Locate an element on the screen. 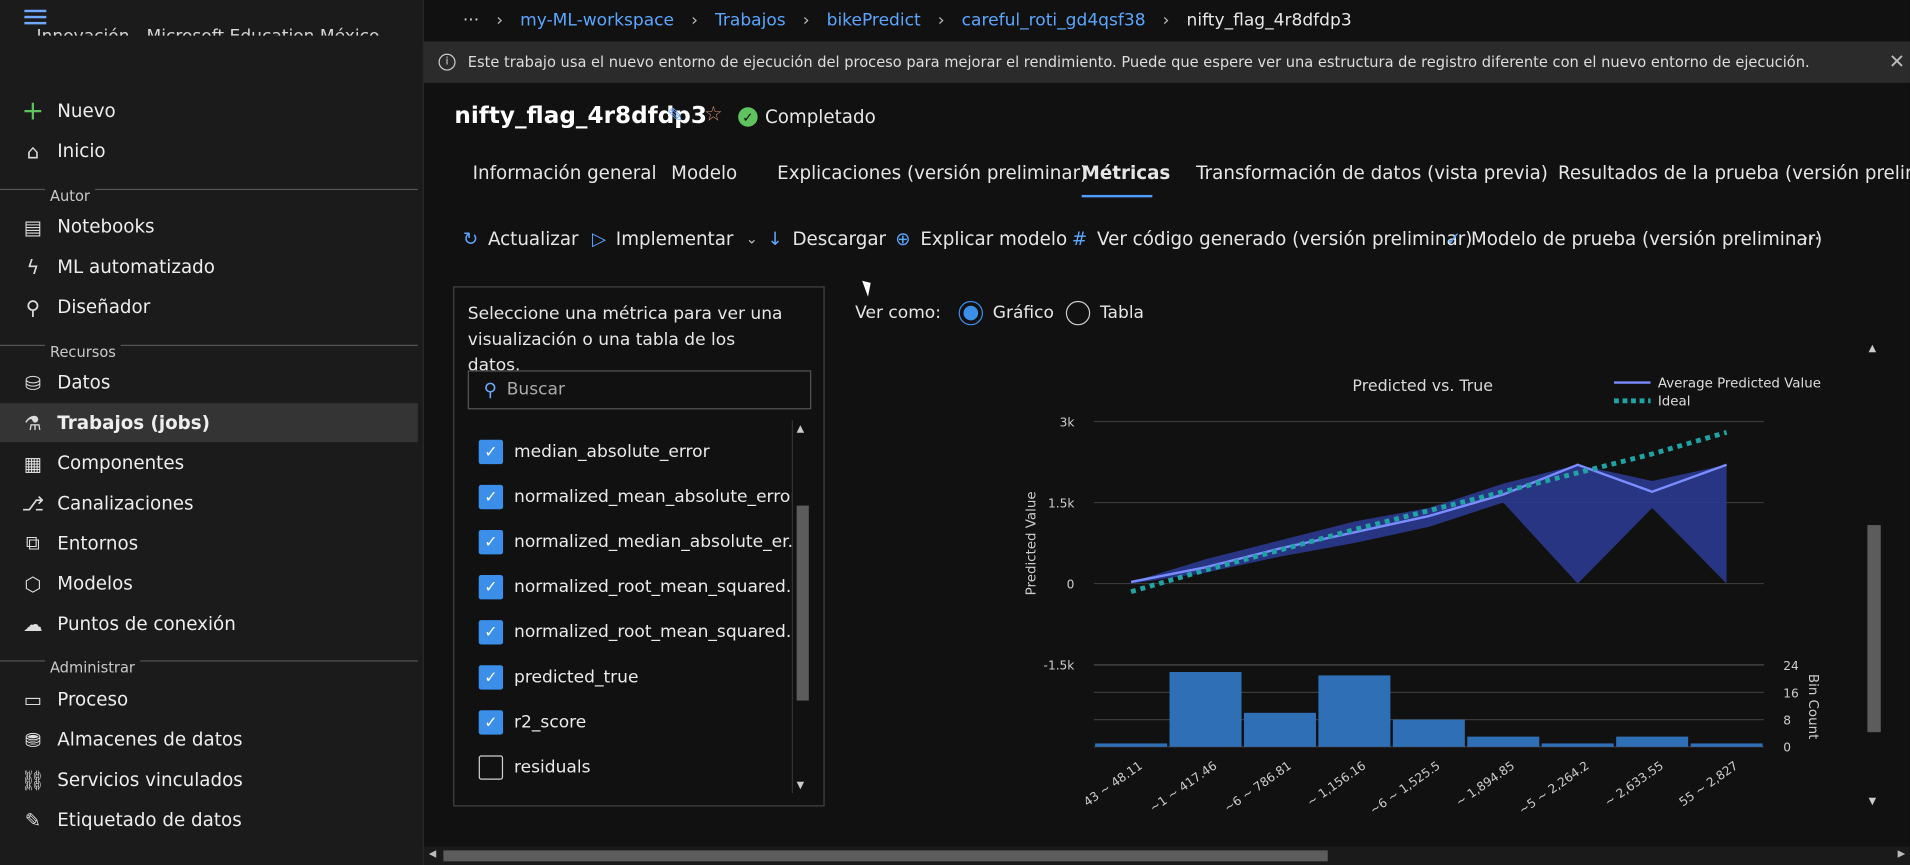 Image resolution: width=1910 pixels, height=865 pixels. hamburger-menu-icon is located at coordinates (35, 18).